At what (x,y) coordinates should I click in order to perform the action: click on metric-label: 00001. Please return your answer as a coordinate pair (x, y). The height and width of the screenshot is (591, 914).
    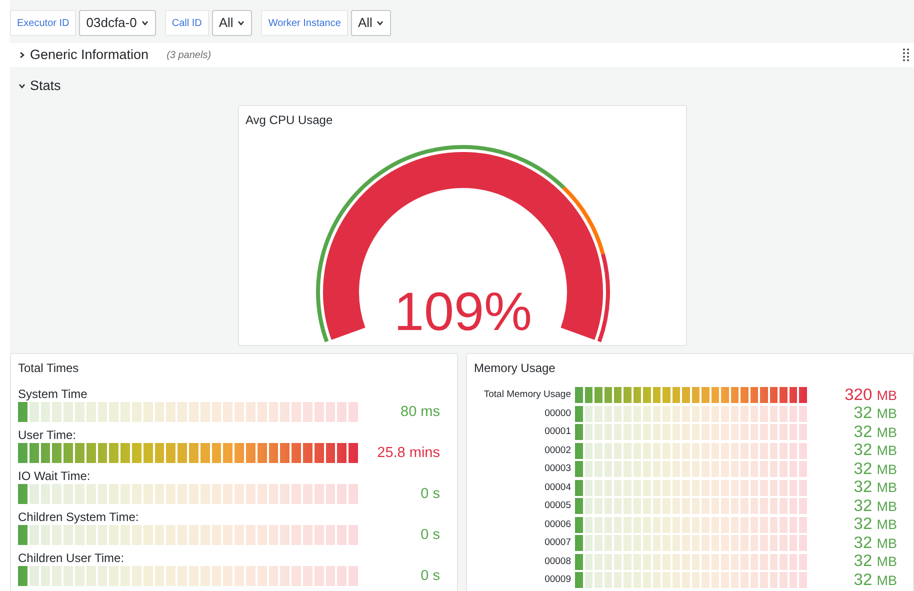
    Looking at the image, I should click on (558, 432).